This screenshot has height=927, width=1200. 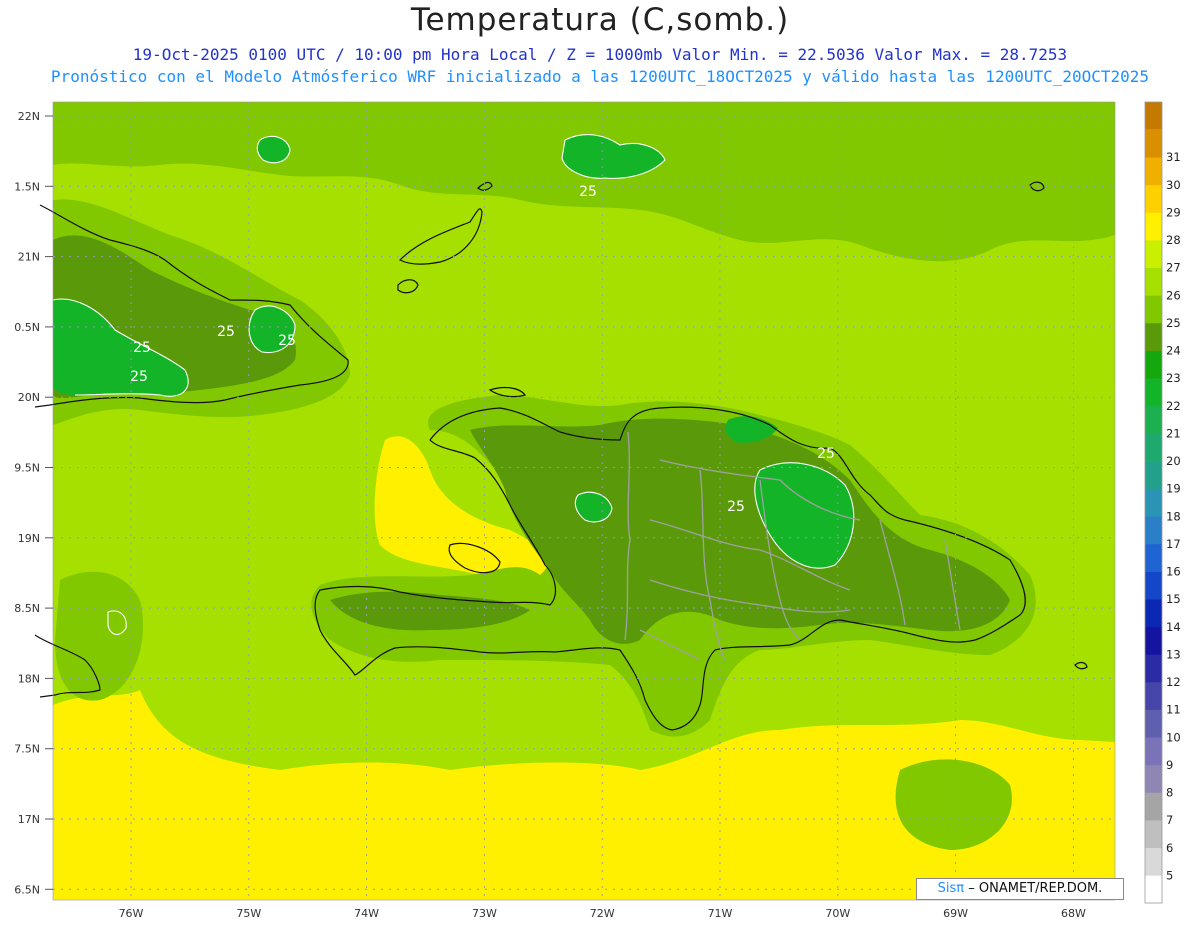 I want to click on lon-label: 76W, so click(x=131, y=913).